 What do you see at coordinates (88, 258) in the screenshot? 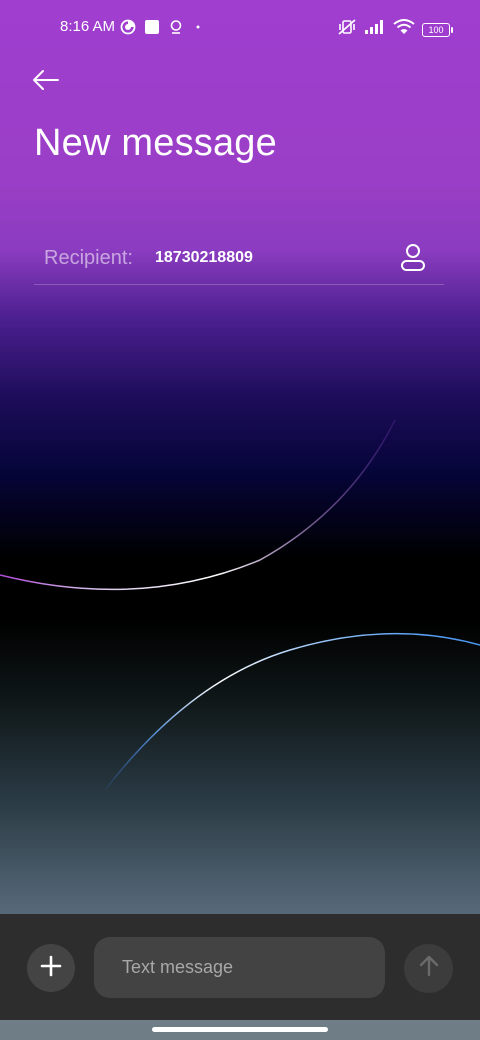
I see `recipient-label: Recipient:` at bounding box center [88, 258].